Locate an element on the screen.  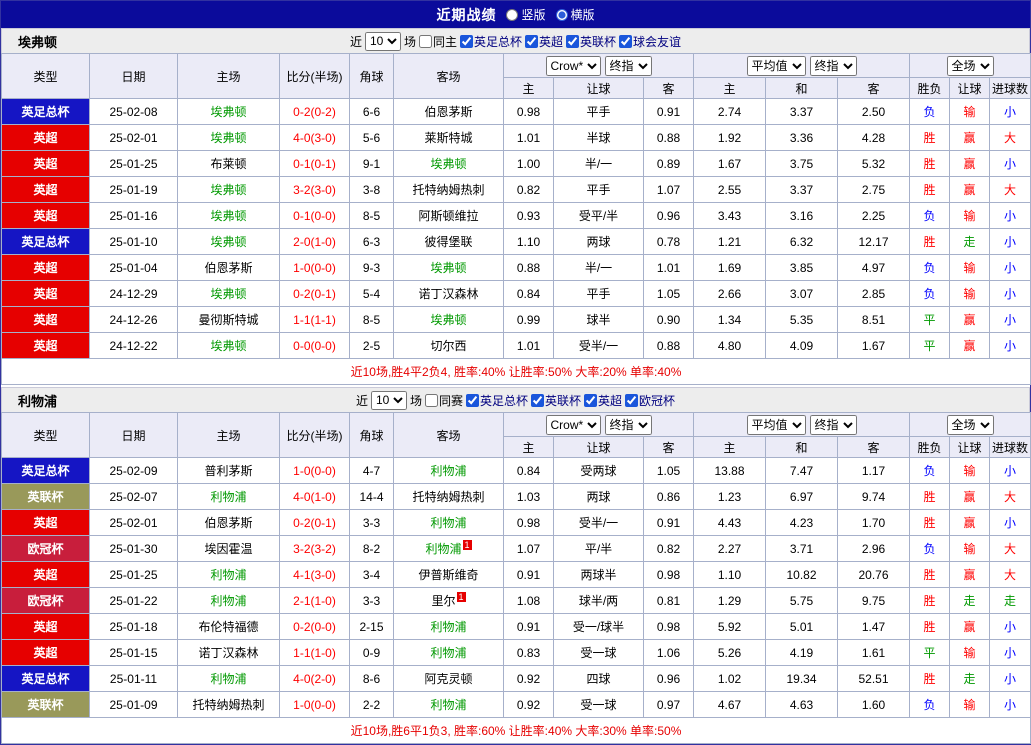
vertical-radio is located at coordinates (512, 14).